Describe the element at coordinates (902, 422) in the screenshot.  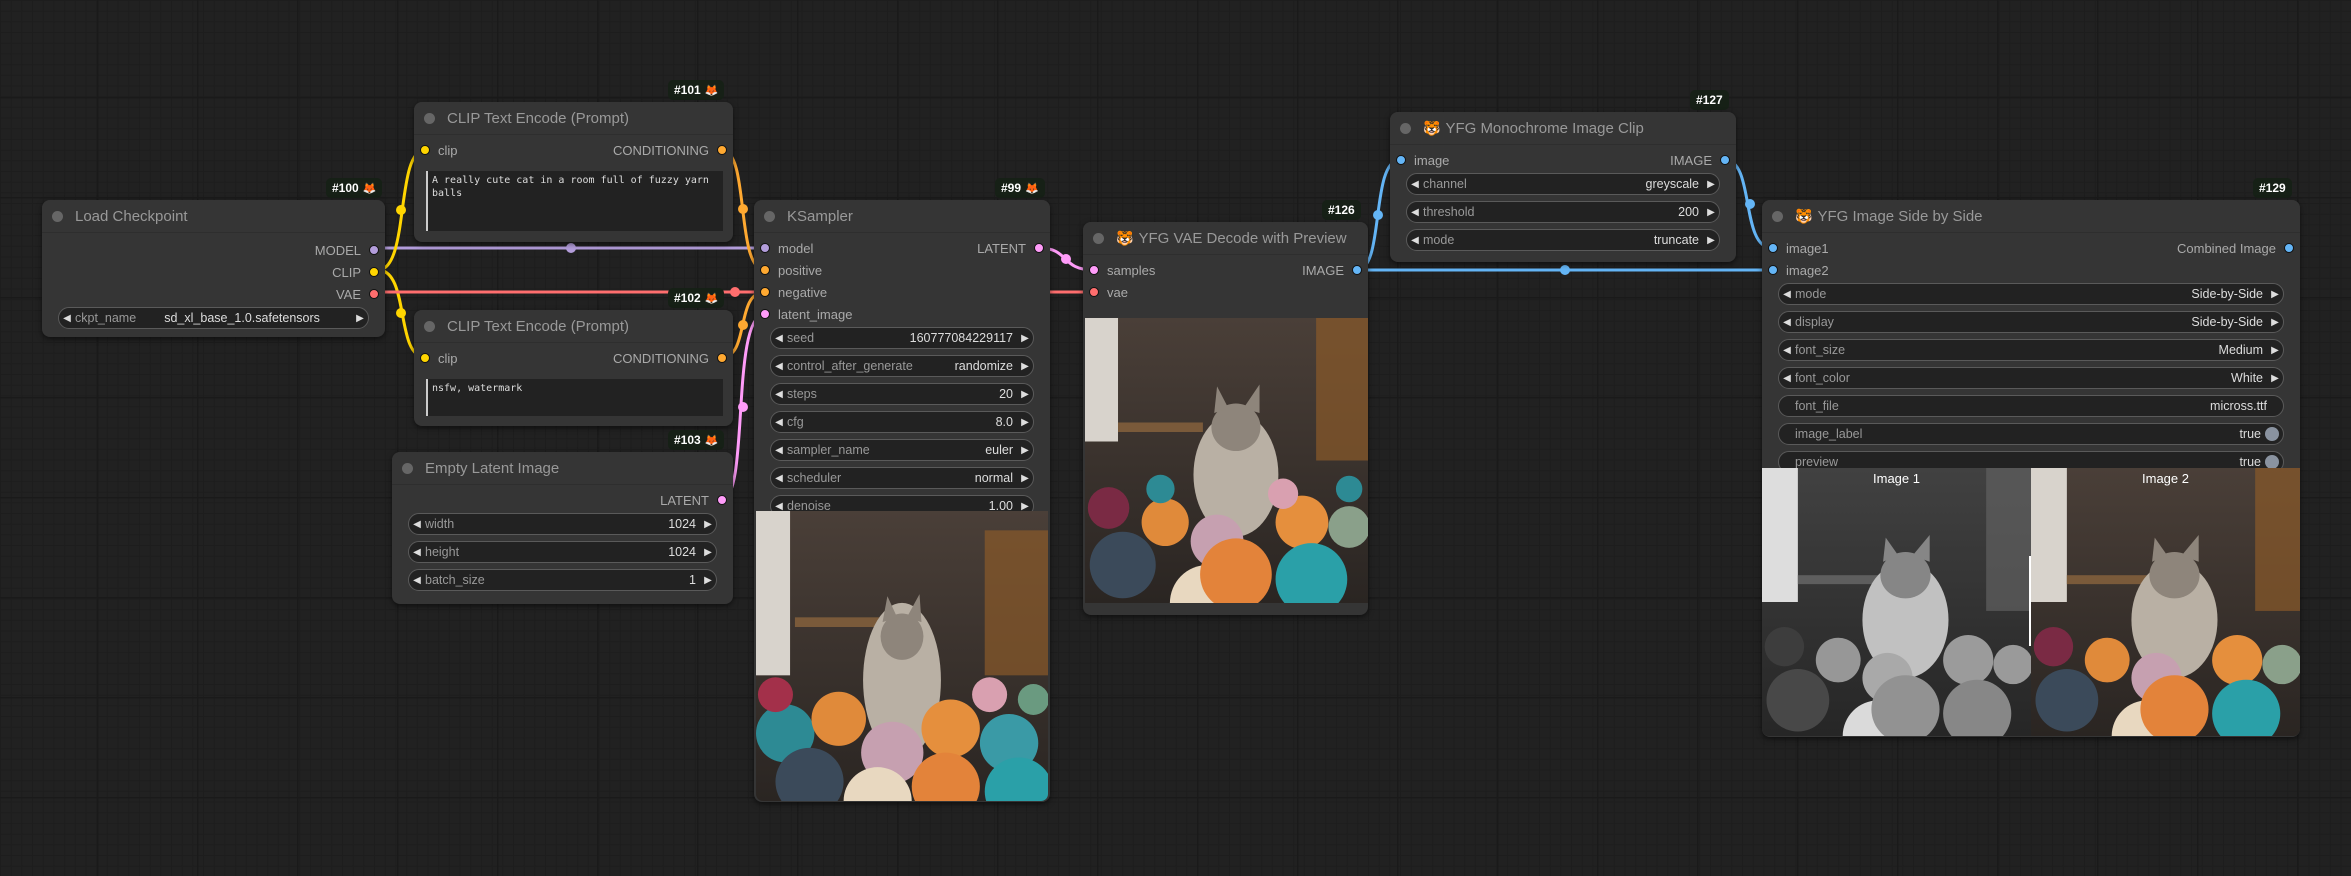
I see `widget-cfg: ◀ cfg 8.0 ▶` at that location.